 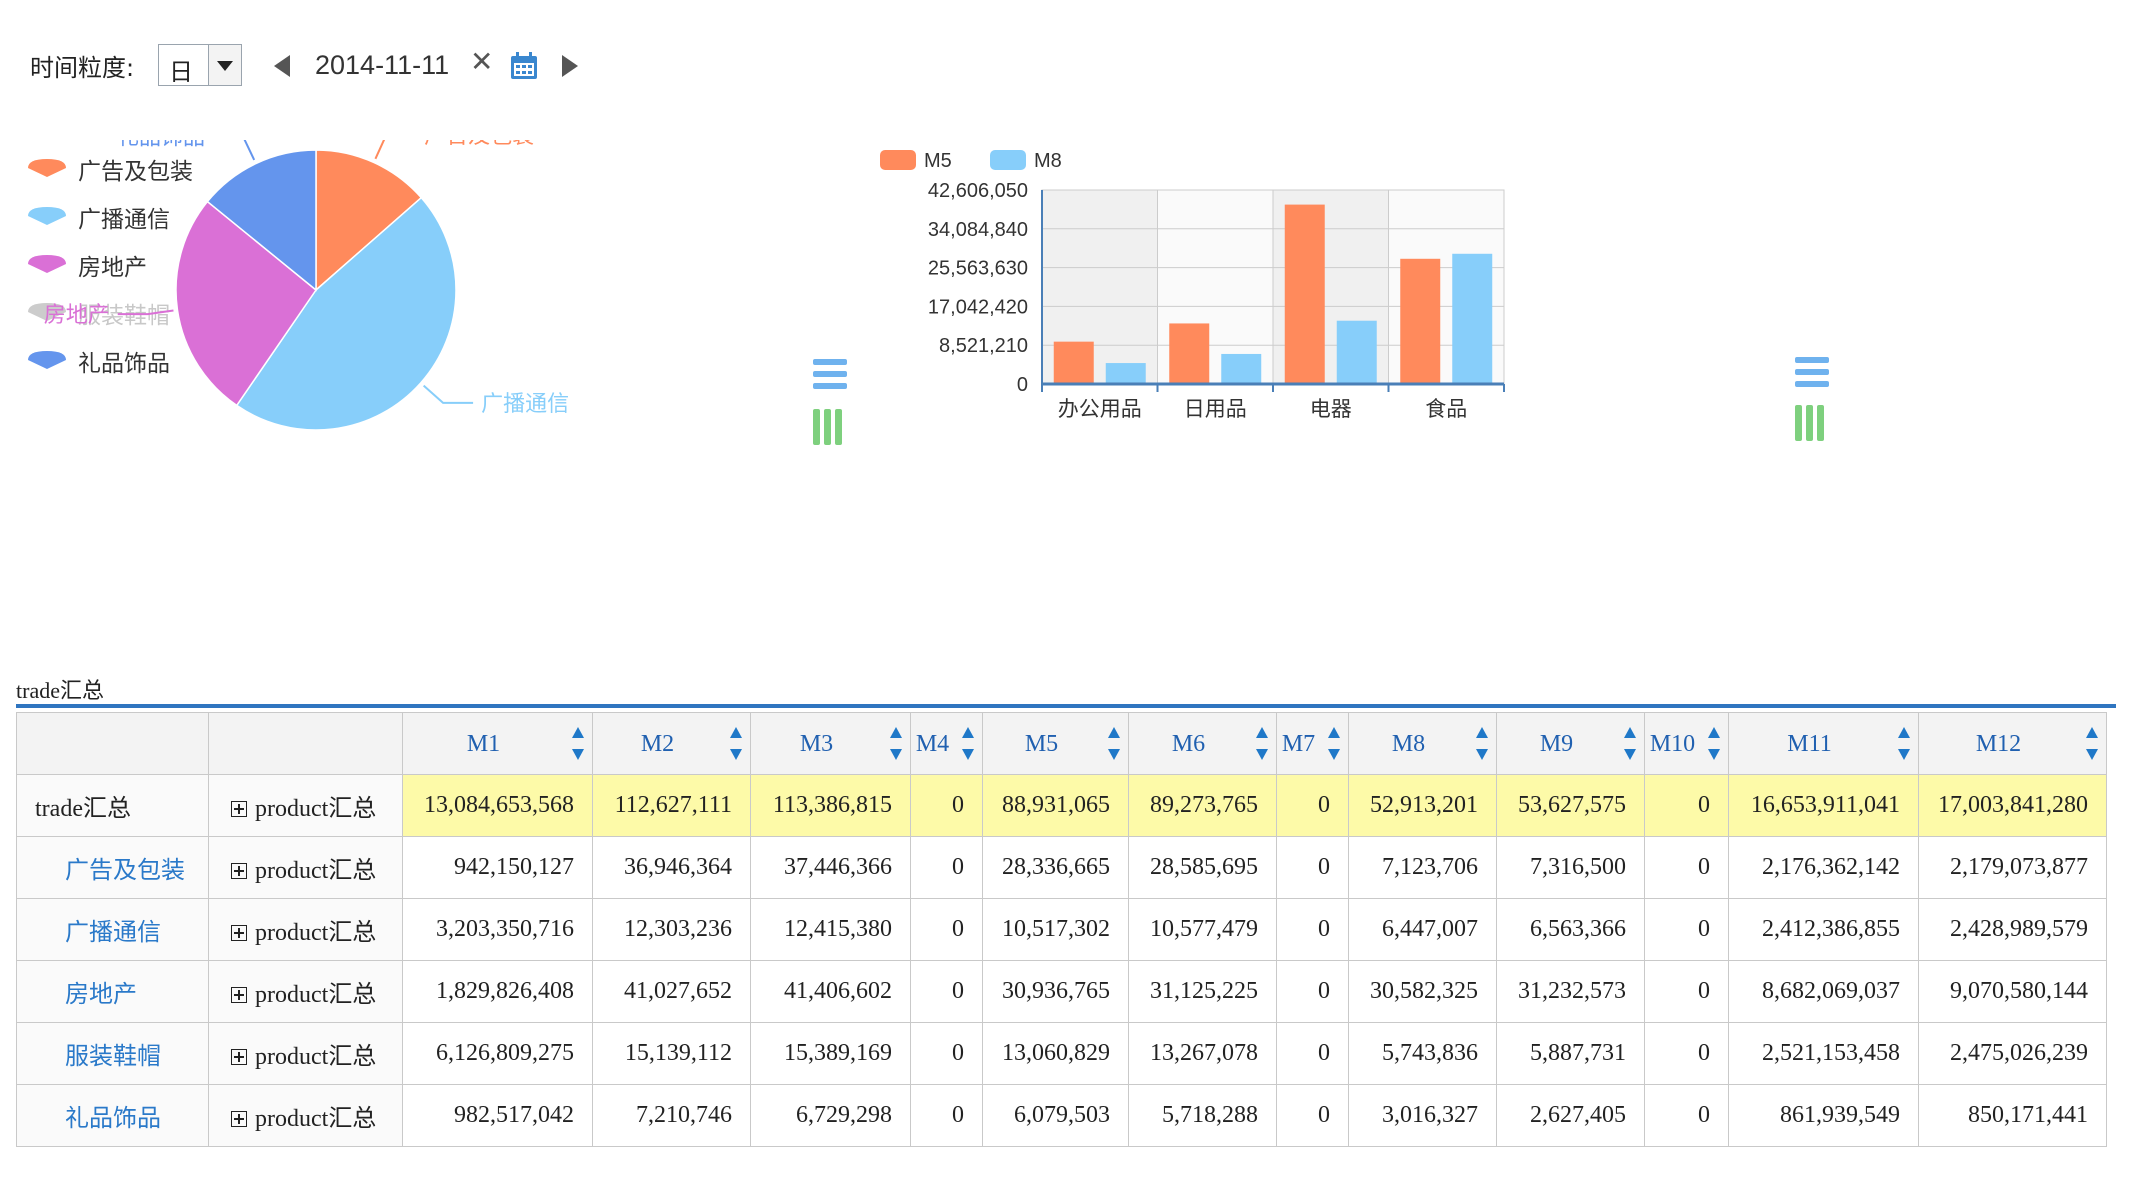 I want to click on calendar-icon, so click(x=524, y=66).